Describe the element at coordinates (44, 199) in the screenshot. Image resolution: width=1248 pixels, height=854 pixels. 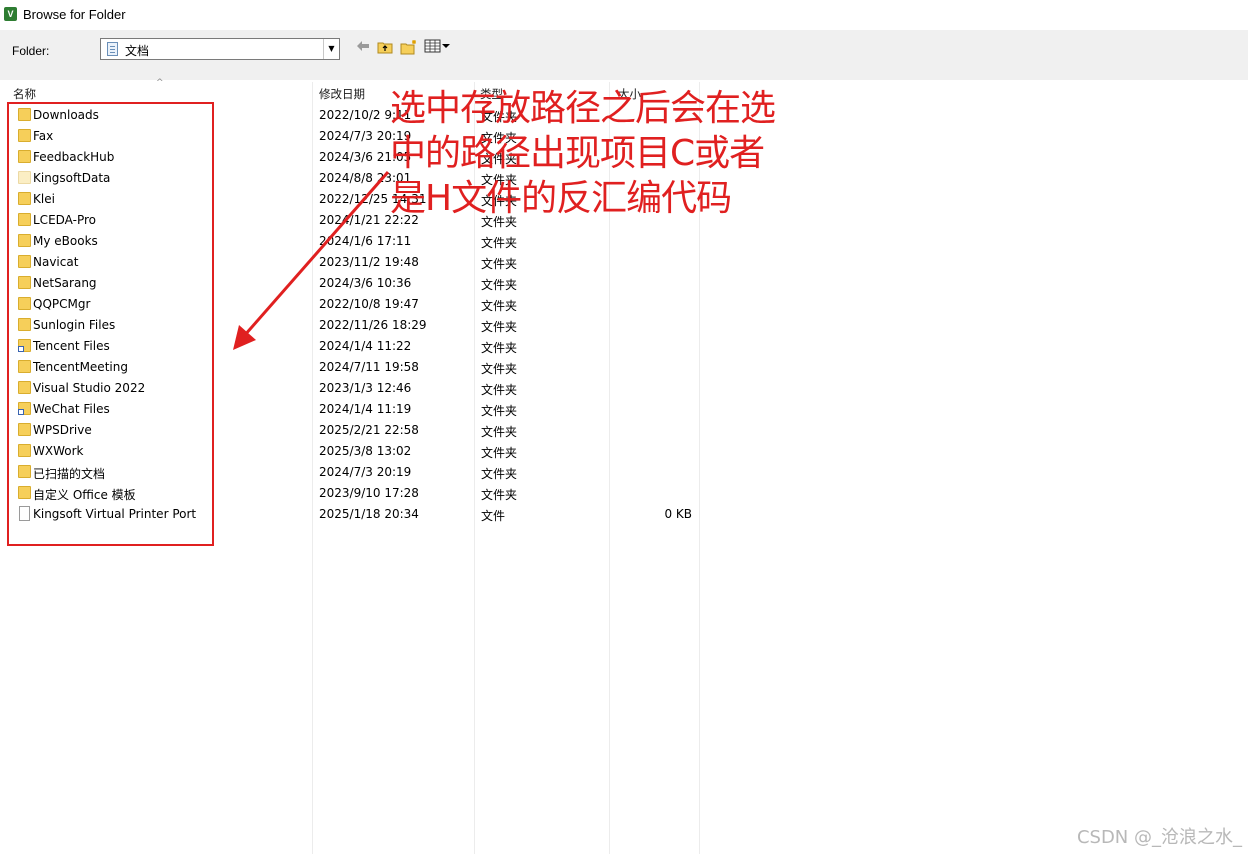
I see `file-name: Klei` at that location.